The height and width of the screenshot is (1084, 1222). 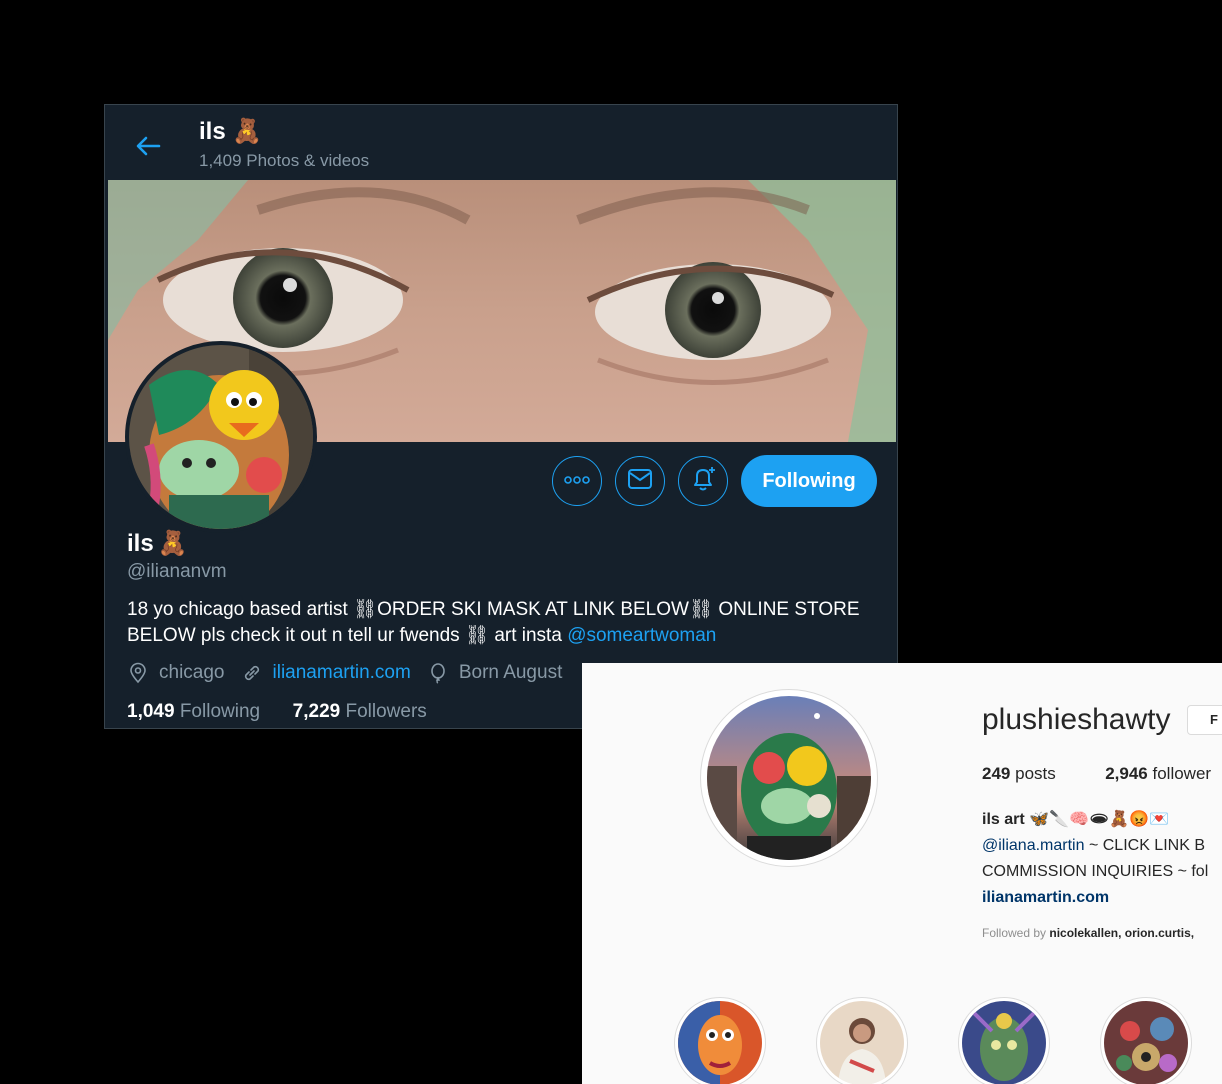 I want to click on following-button: Following, so click(x=809, y=481).